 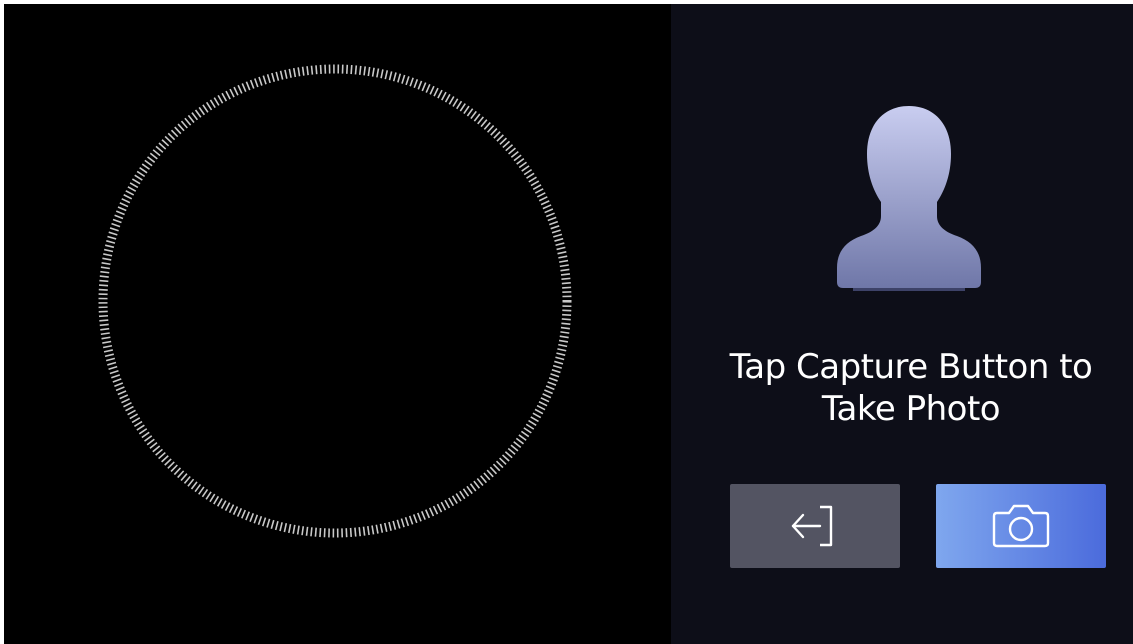 I want to click on capture-button, so click(x=1021, y=526).